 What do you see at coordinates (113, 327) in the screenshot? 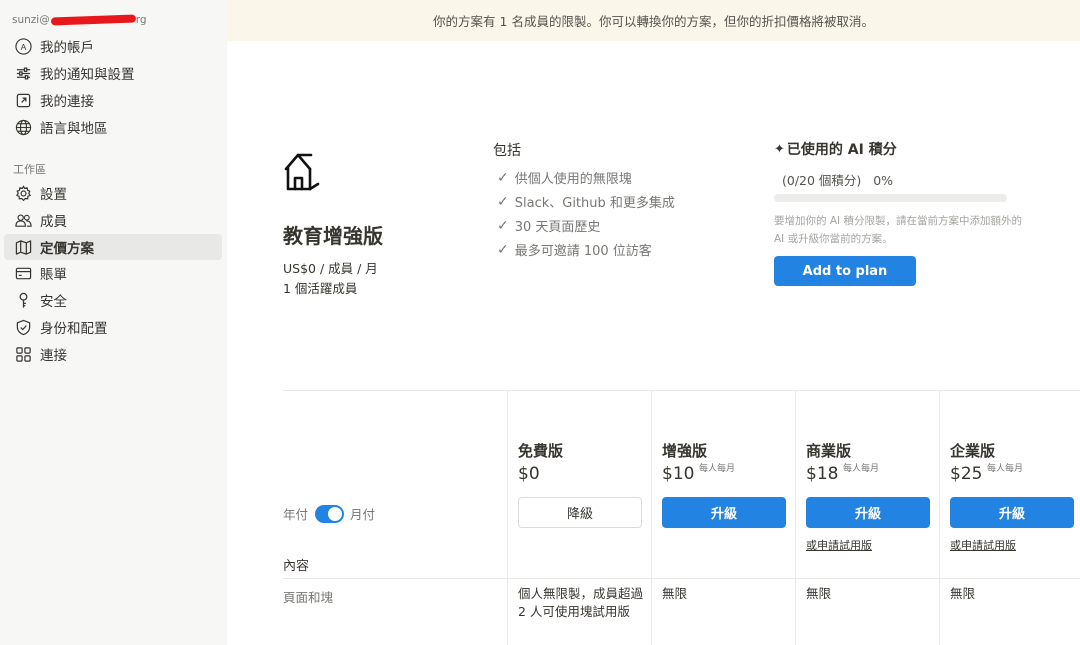
I see `sidebar-item-identity: 身份和配置` at bounding box center [113, 327].